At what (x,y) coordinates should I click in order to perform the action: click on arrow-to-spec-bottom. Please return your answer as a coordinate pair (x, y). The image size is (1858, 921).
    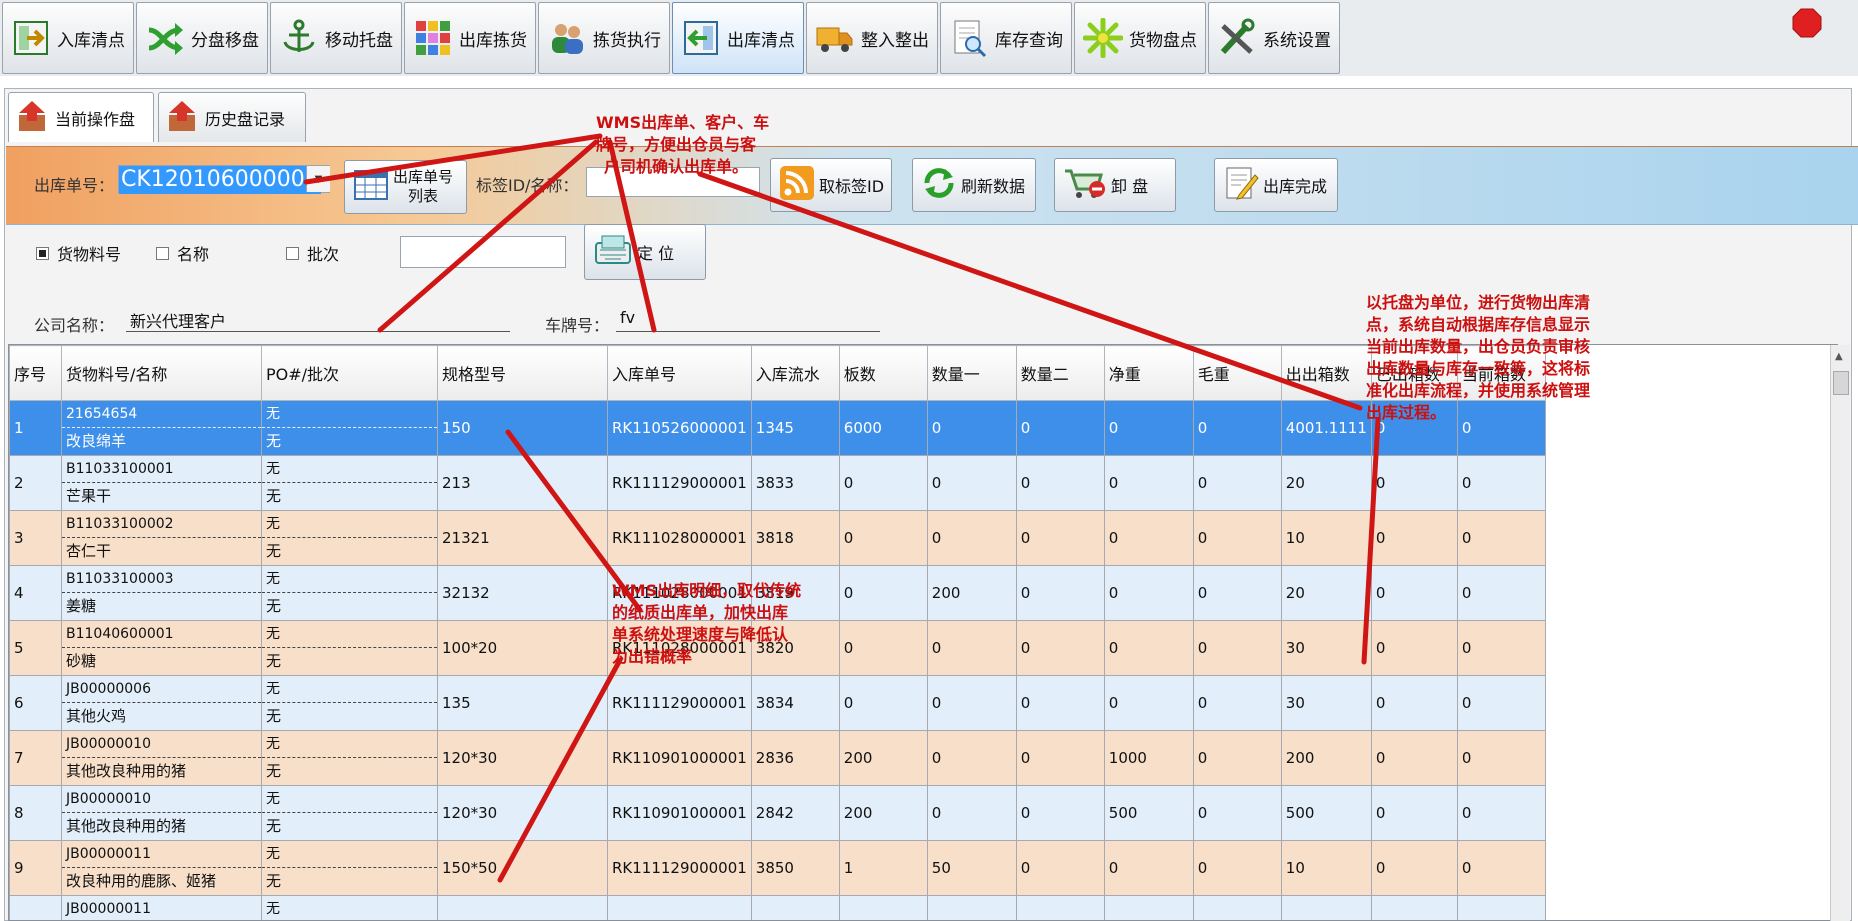
    Looking at the image, I should click on (560, 770).